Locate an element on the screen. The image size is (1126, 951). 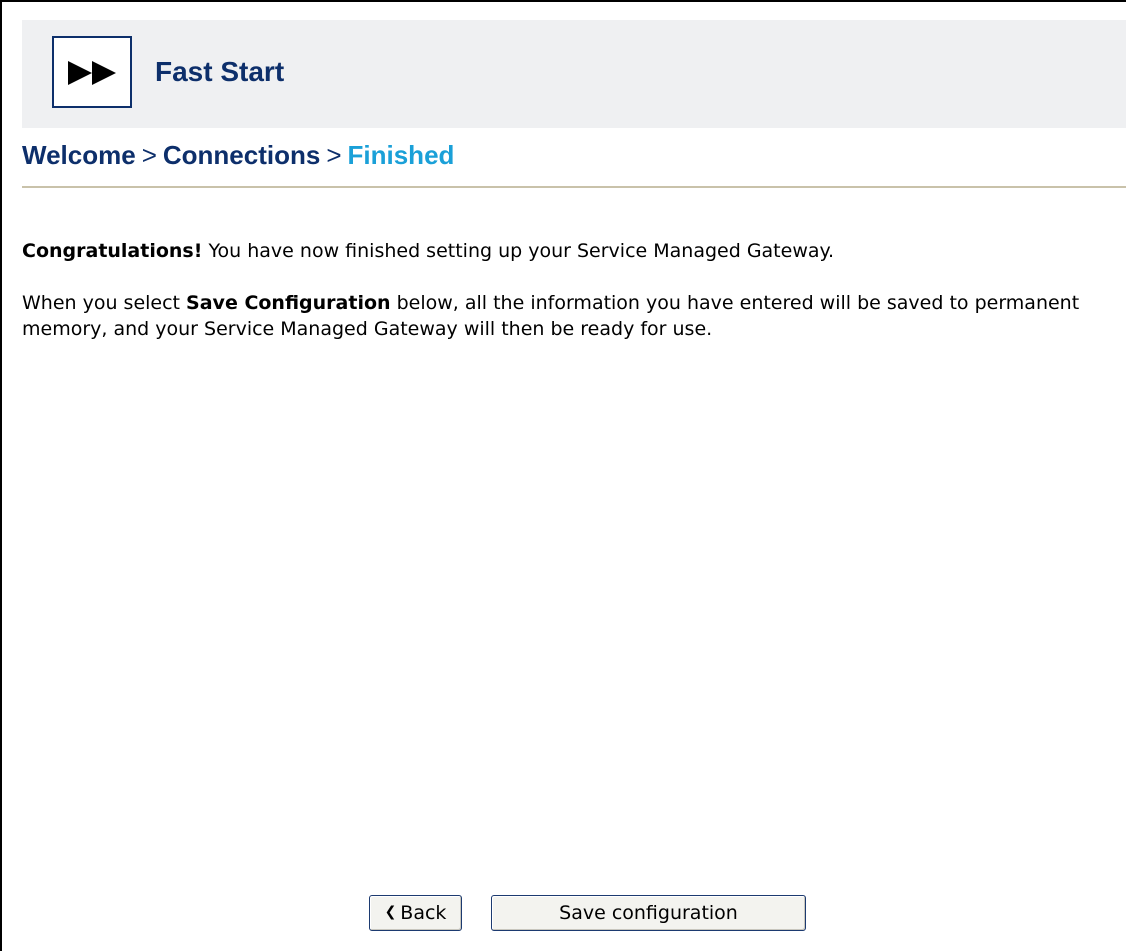
save-configuration-label: Save configuration is located at coordinates (648, 913).